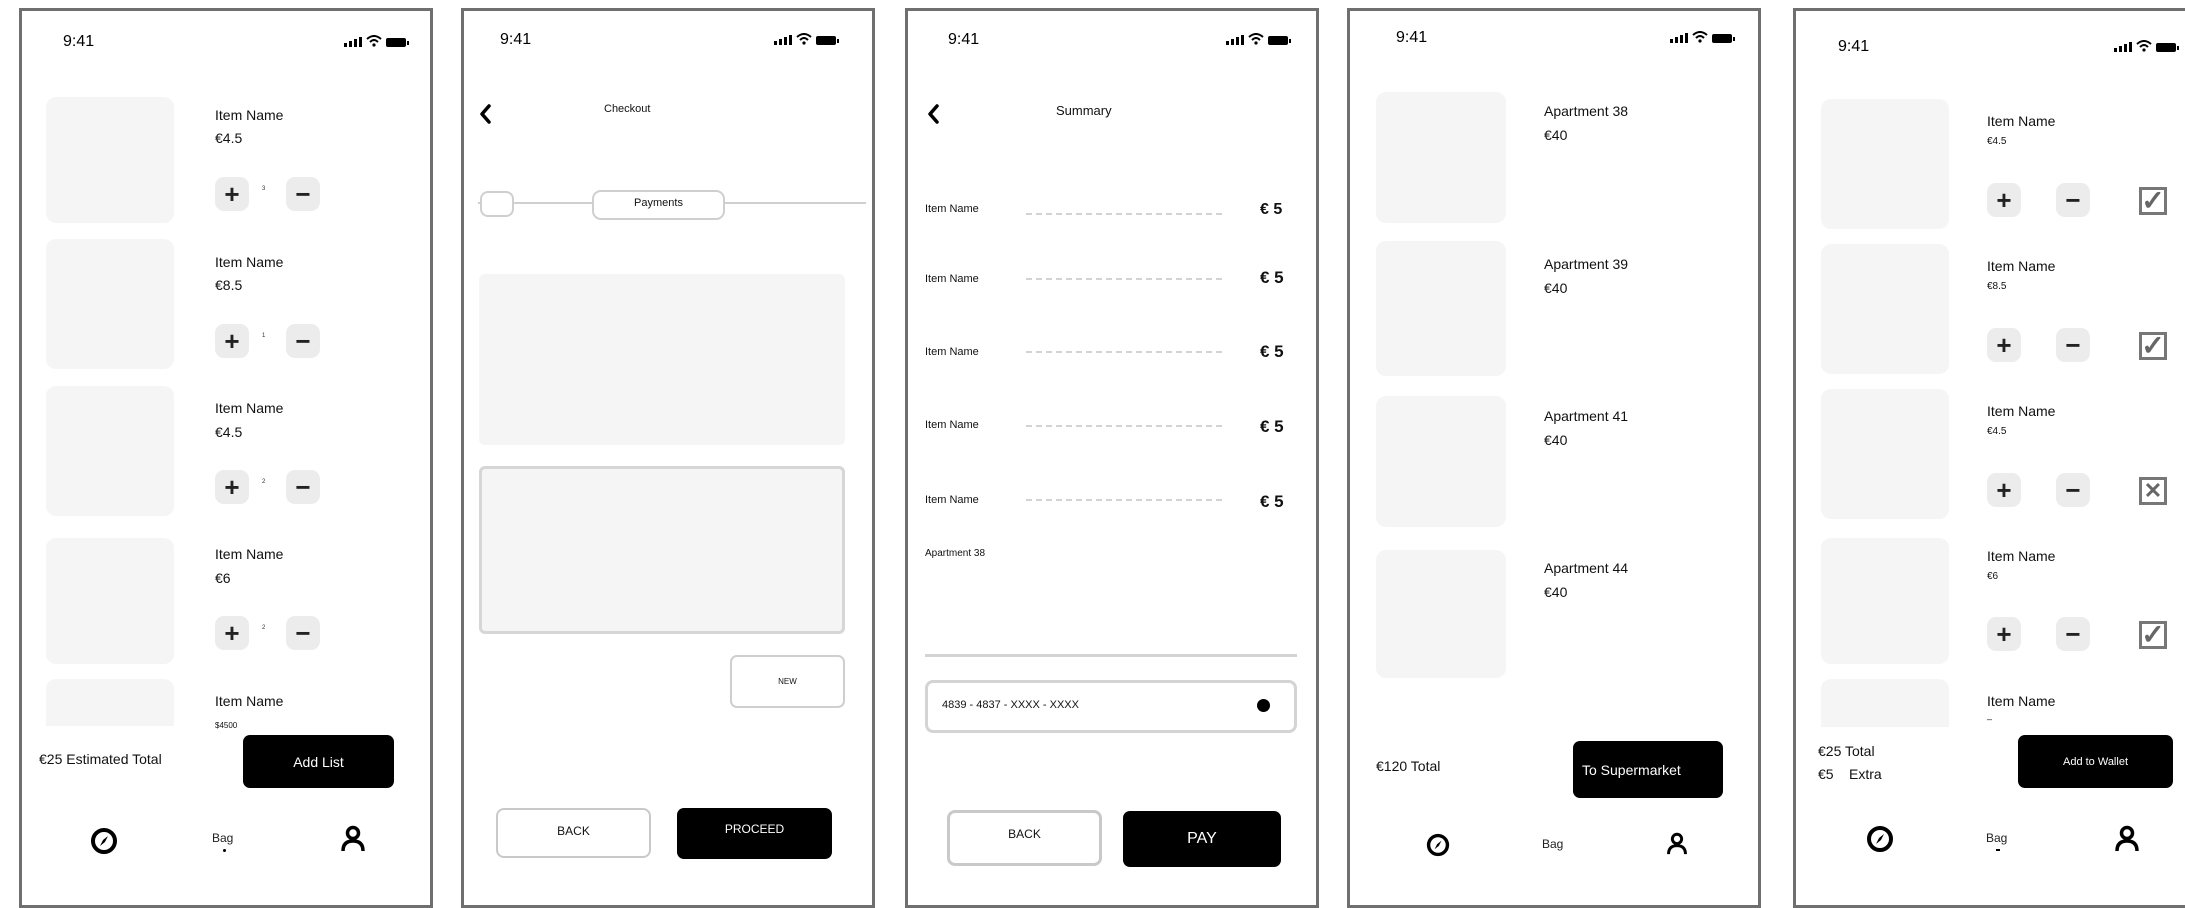  What do you see at coordinates (264, 189) in the screenshot?
I see `item-quantity: 3` at bounding box center [264, 189].